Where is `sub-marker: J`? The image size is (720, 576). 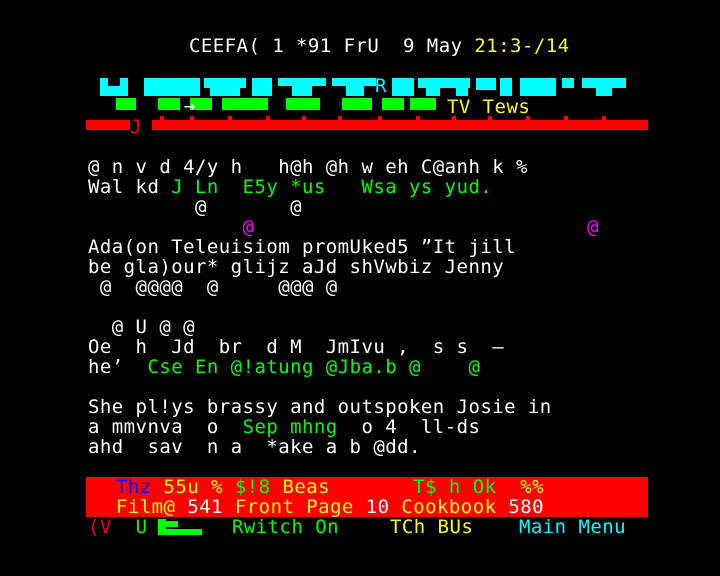
sub-marker: J is located at coordinates (136, 127).